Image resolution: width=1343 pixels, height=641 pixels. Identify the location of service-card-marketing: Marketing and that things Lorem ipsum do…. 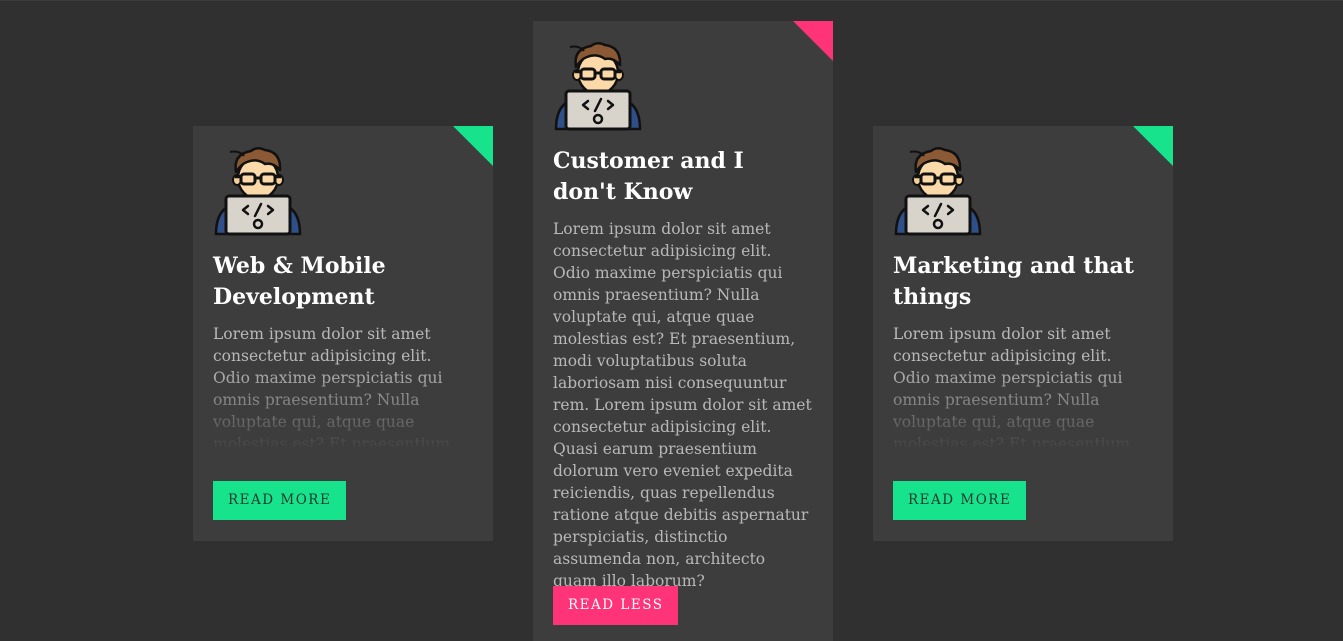
(1023, 333).